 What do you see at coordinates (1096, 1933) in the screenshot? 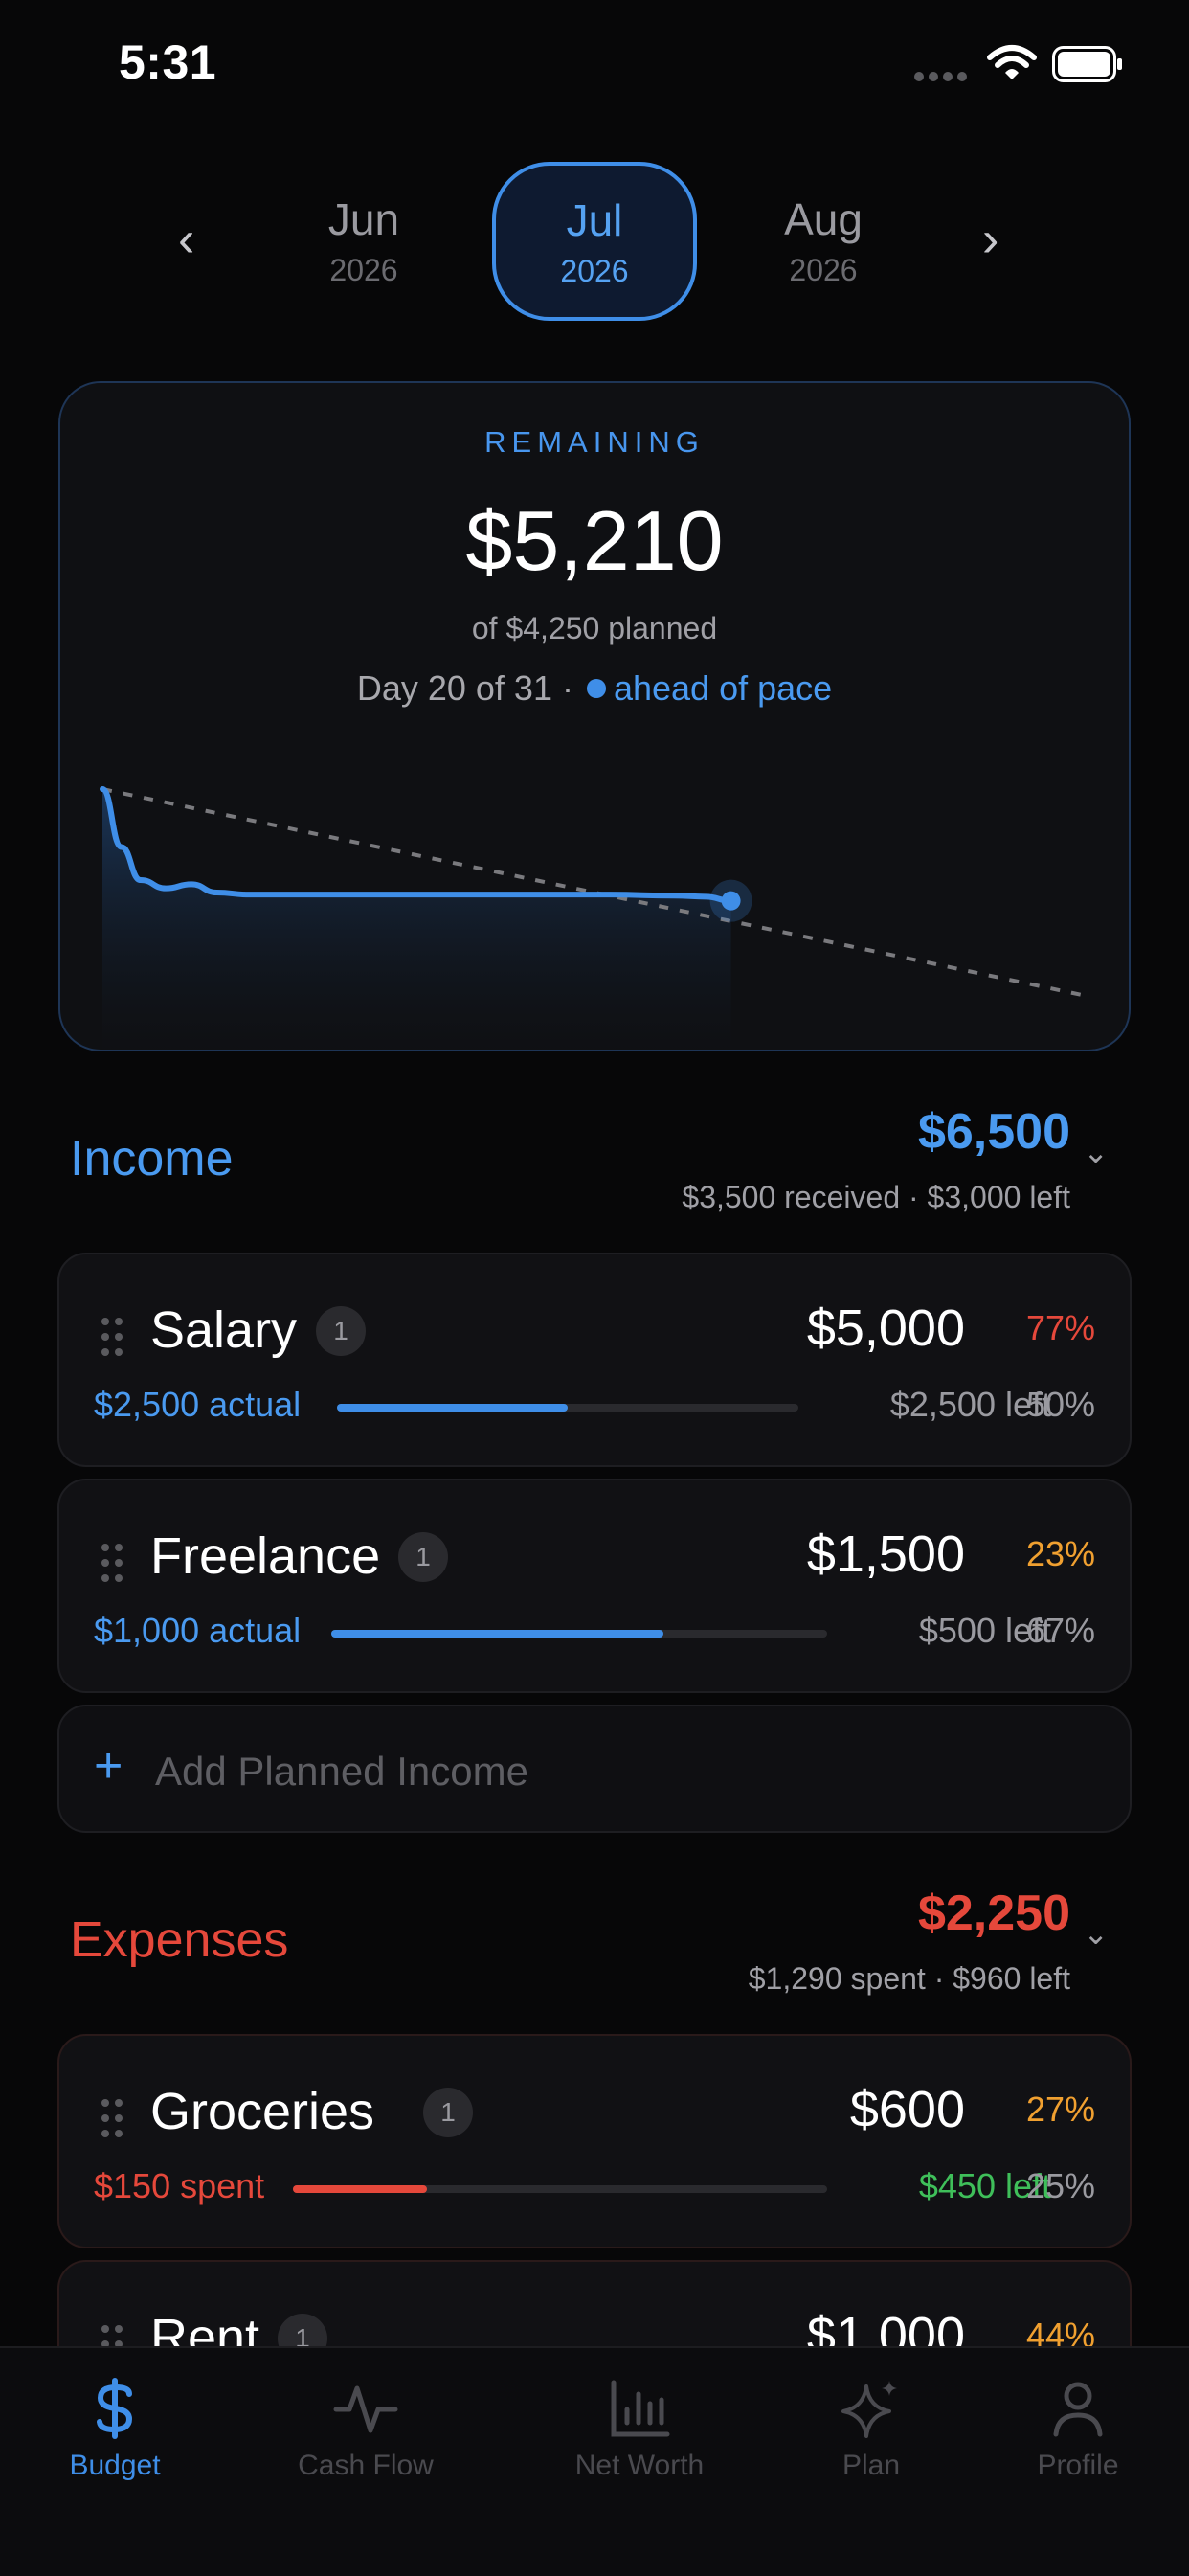
I see `expenses-collapse-chevron-icon: ⌄` at bounding box center [1096, 1933].